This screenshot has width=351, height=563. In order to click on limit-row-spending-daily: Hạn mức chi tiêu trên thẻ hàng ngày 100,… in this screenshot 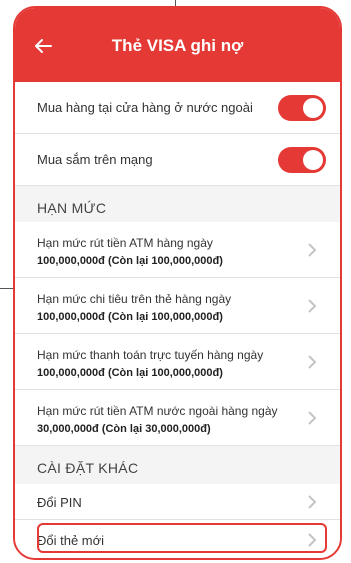, I will do `click(177, 306)`.